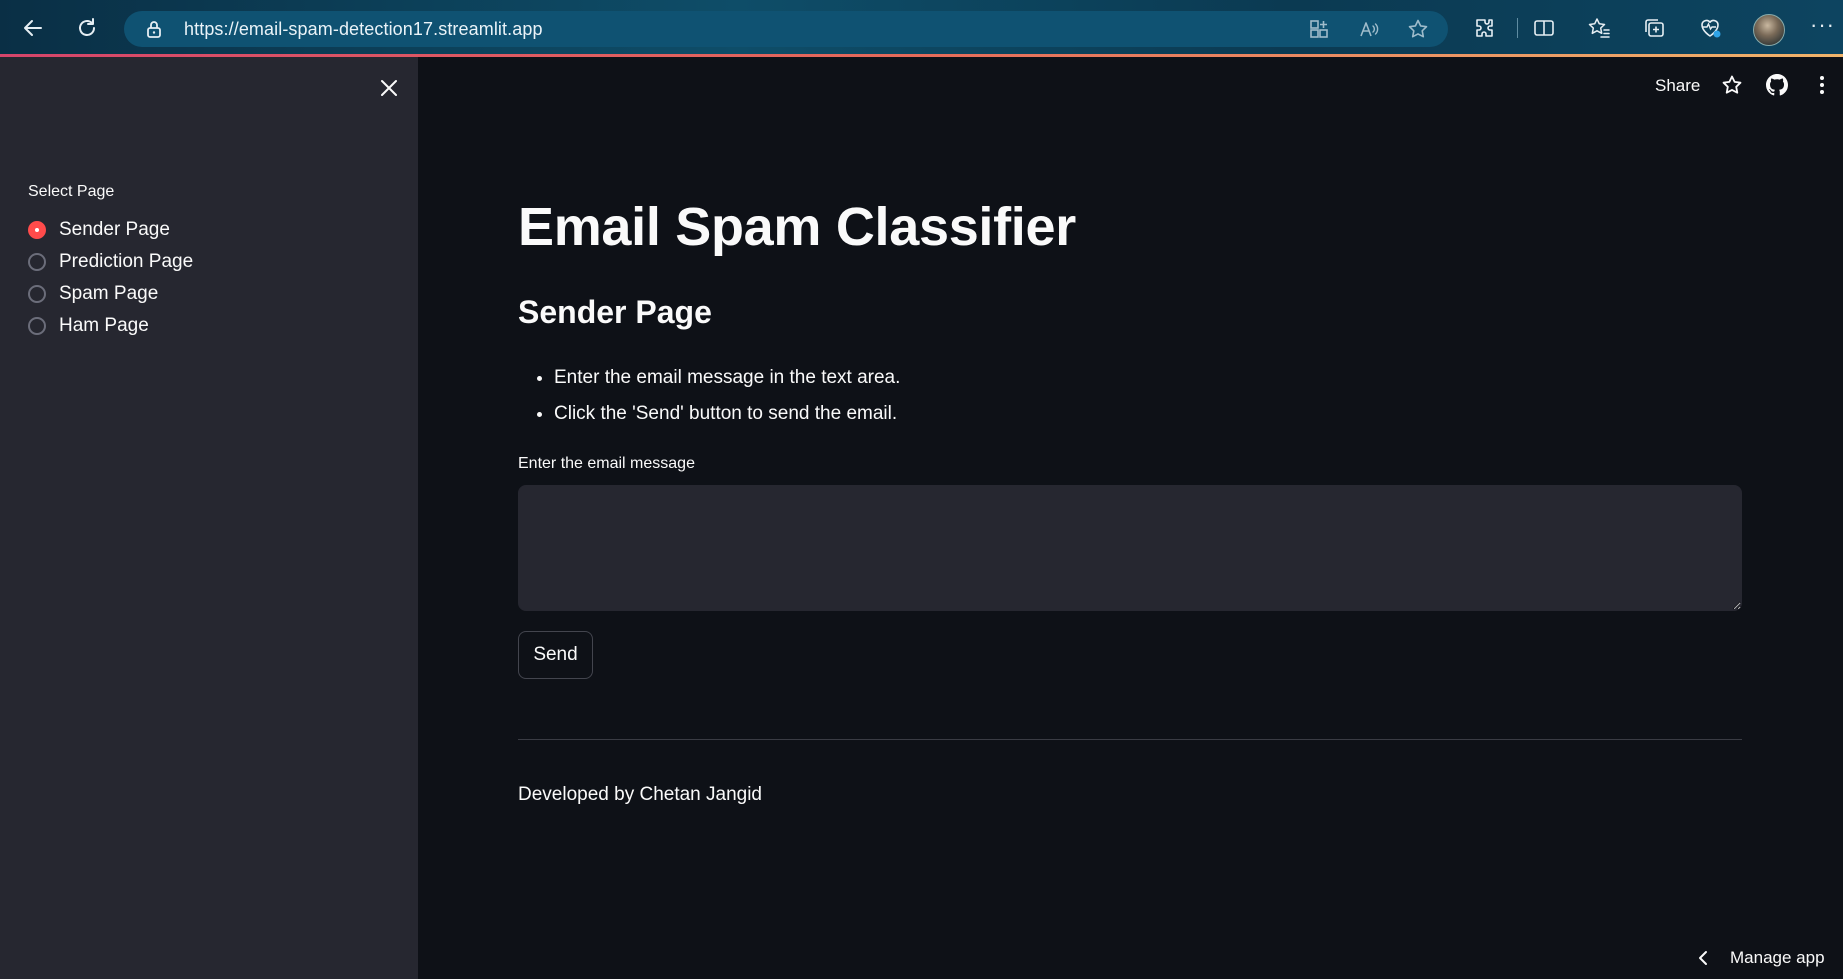 The image size is (1843, 979). I want to click on radio-option-prediction-page: Prediction Page, so click(110, 262).